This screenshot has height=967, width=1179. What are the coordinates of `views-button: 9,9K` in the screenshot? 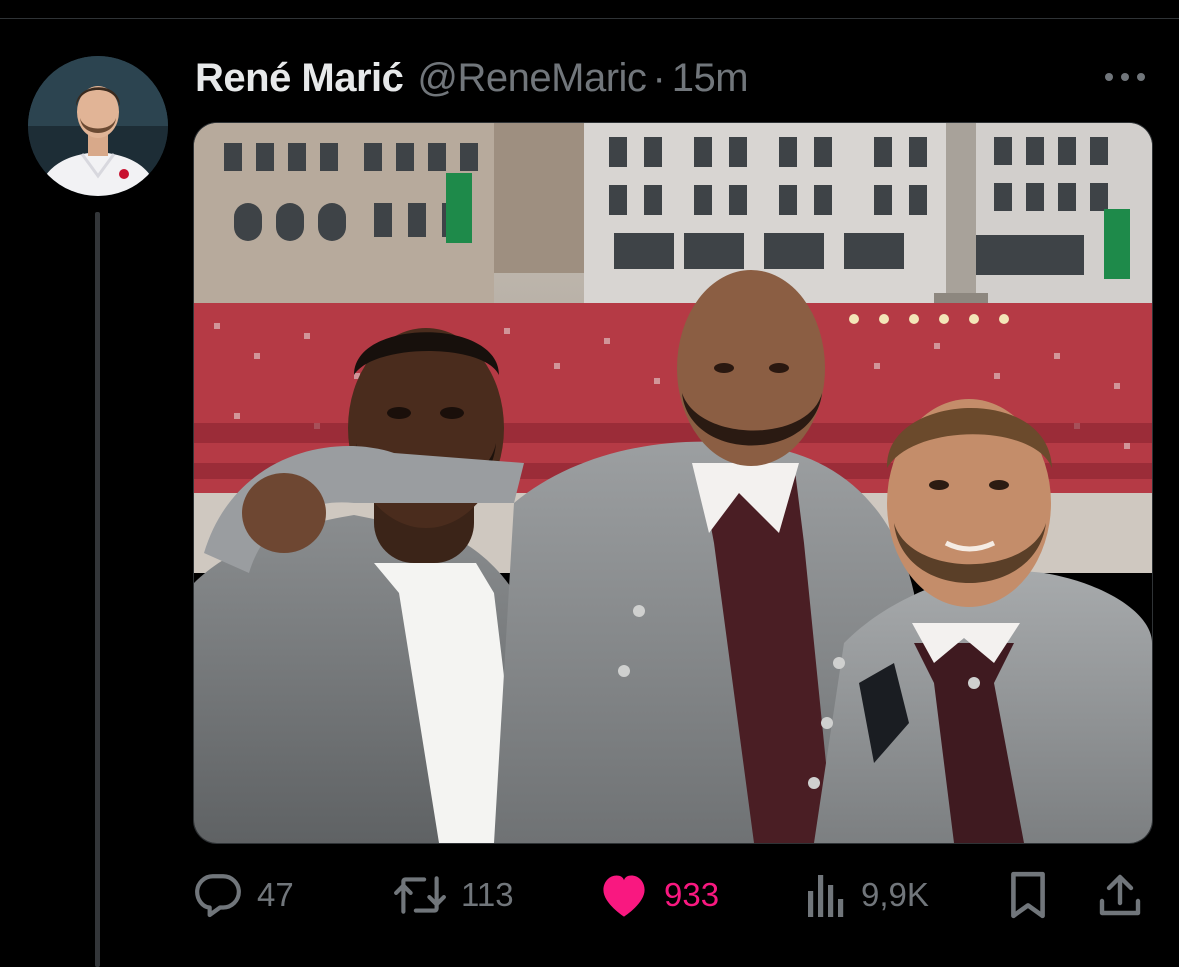 It's located at (867, 895).